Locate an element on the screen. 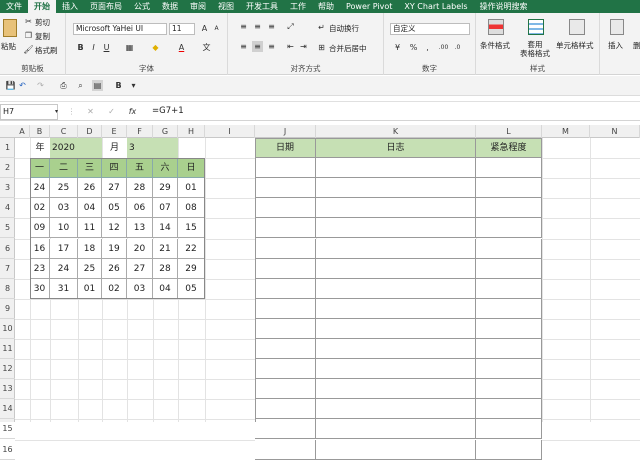 Image resolution: width=640 pixels, height=460 pixels. calendar-day: 08 is located at coordinates (191, 208).